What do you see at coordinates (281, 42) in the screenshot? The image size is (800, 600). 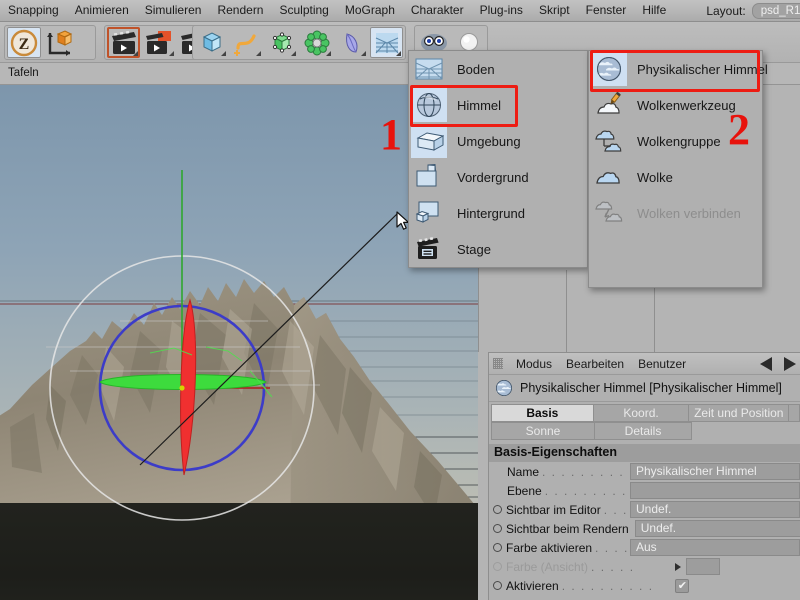 I see `nurbs-icon` at bounding box center [281, 42].